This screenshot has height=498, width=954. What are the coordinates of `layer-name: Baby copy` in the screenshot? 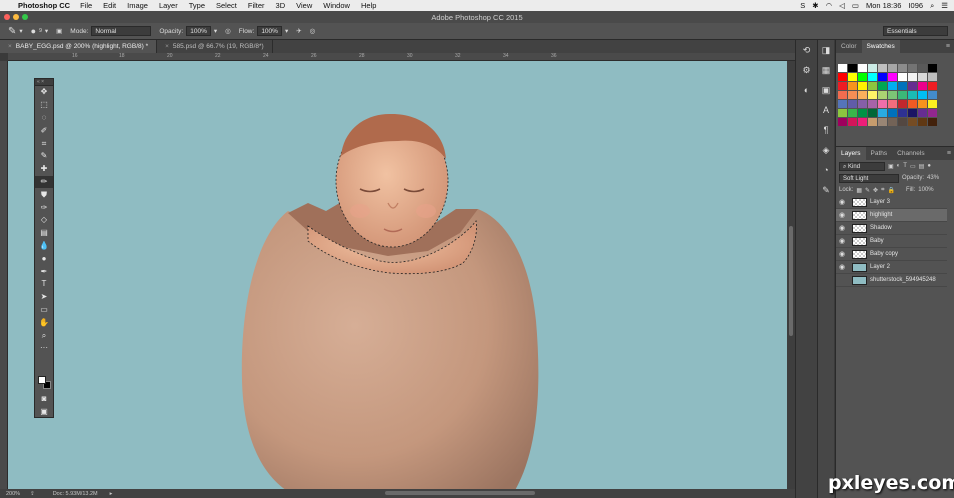 It's located at (884, 254).